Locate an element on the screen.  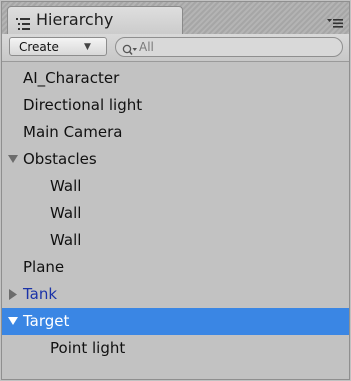
hierarchy-item: AI_Character is located at coordinates (175, 78).